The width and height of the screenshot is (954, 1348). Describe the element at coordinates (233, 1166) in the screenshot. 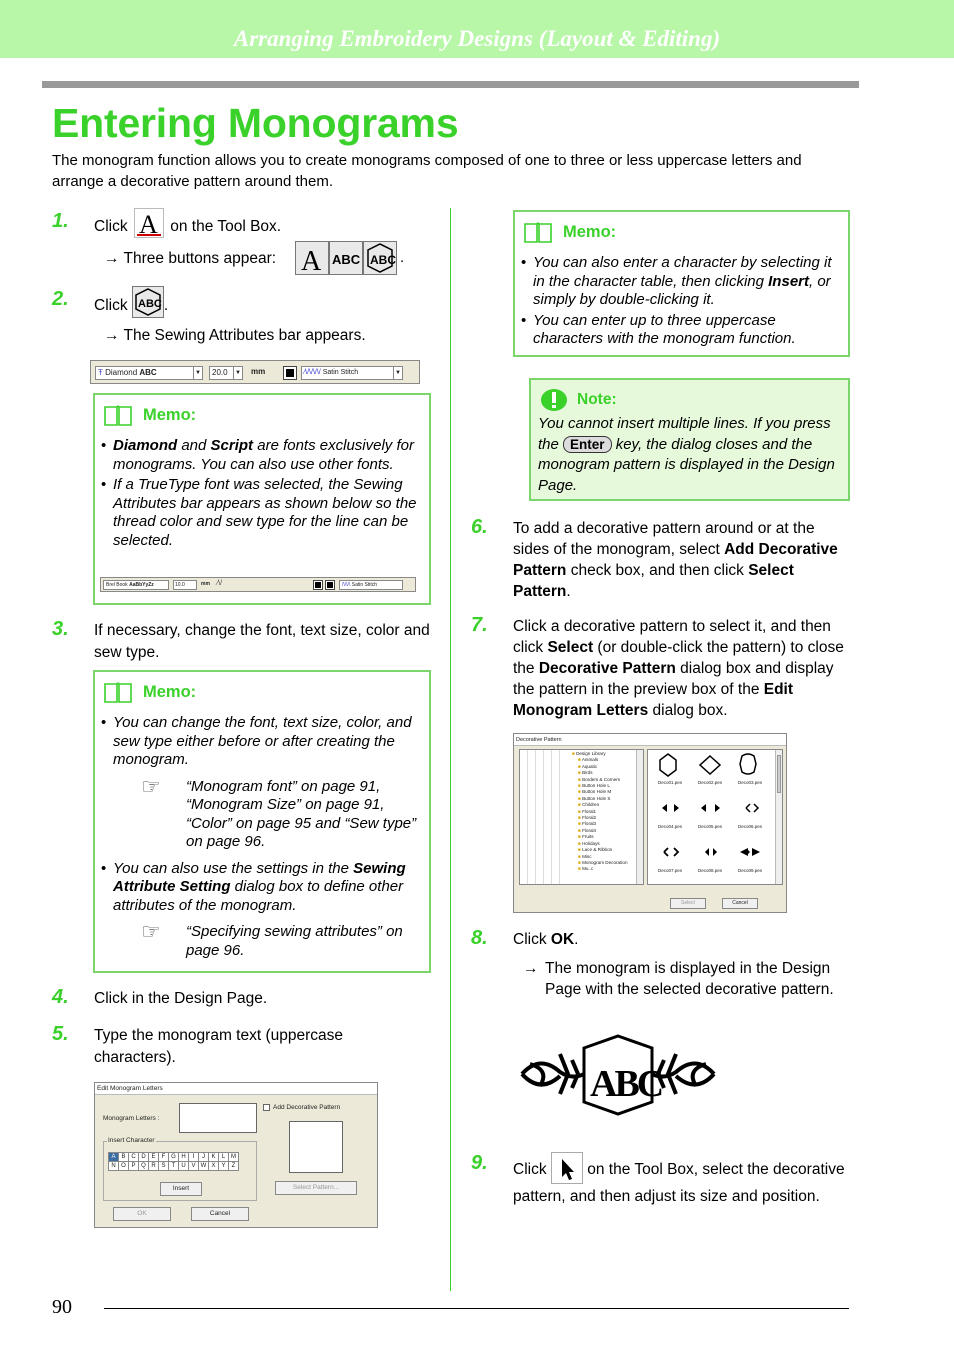

I see `character-cell: Z` at that location.